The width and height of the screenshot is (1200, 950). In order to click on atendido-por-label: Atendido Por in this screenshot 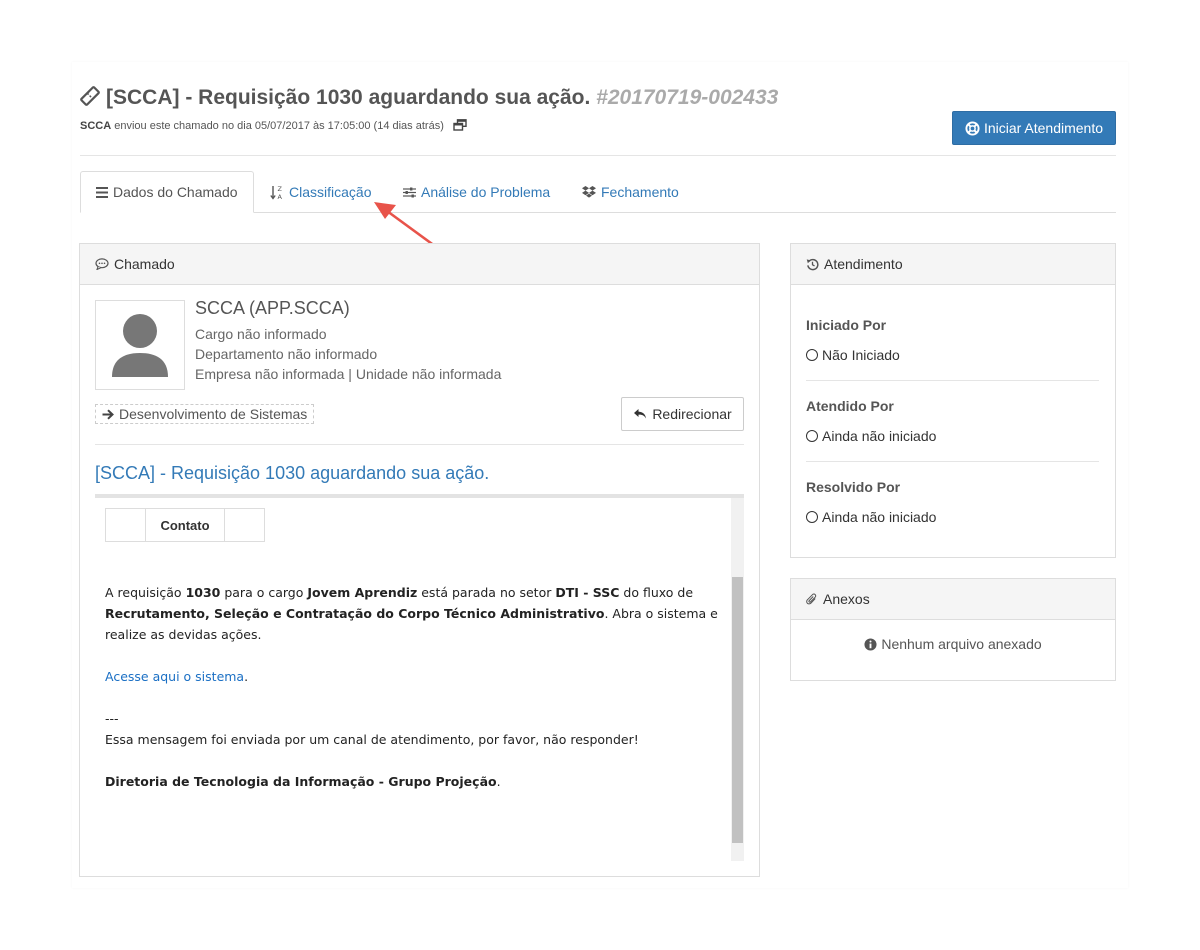, I will do `click(850, 406)`.